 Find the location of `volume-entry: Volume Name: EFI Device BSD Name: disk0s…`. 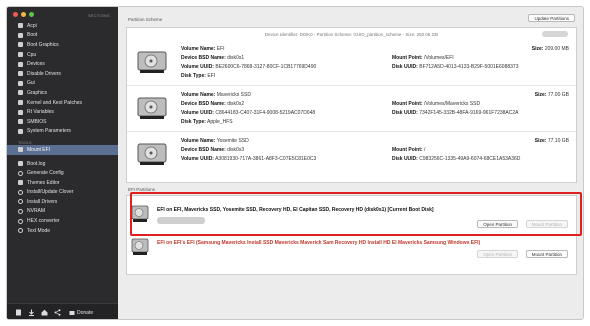

volume-entry: Volume Name: EFI Device BSD Name: disk0s… is located at coordinates (353, 62).